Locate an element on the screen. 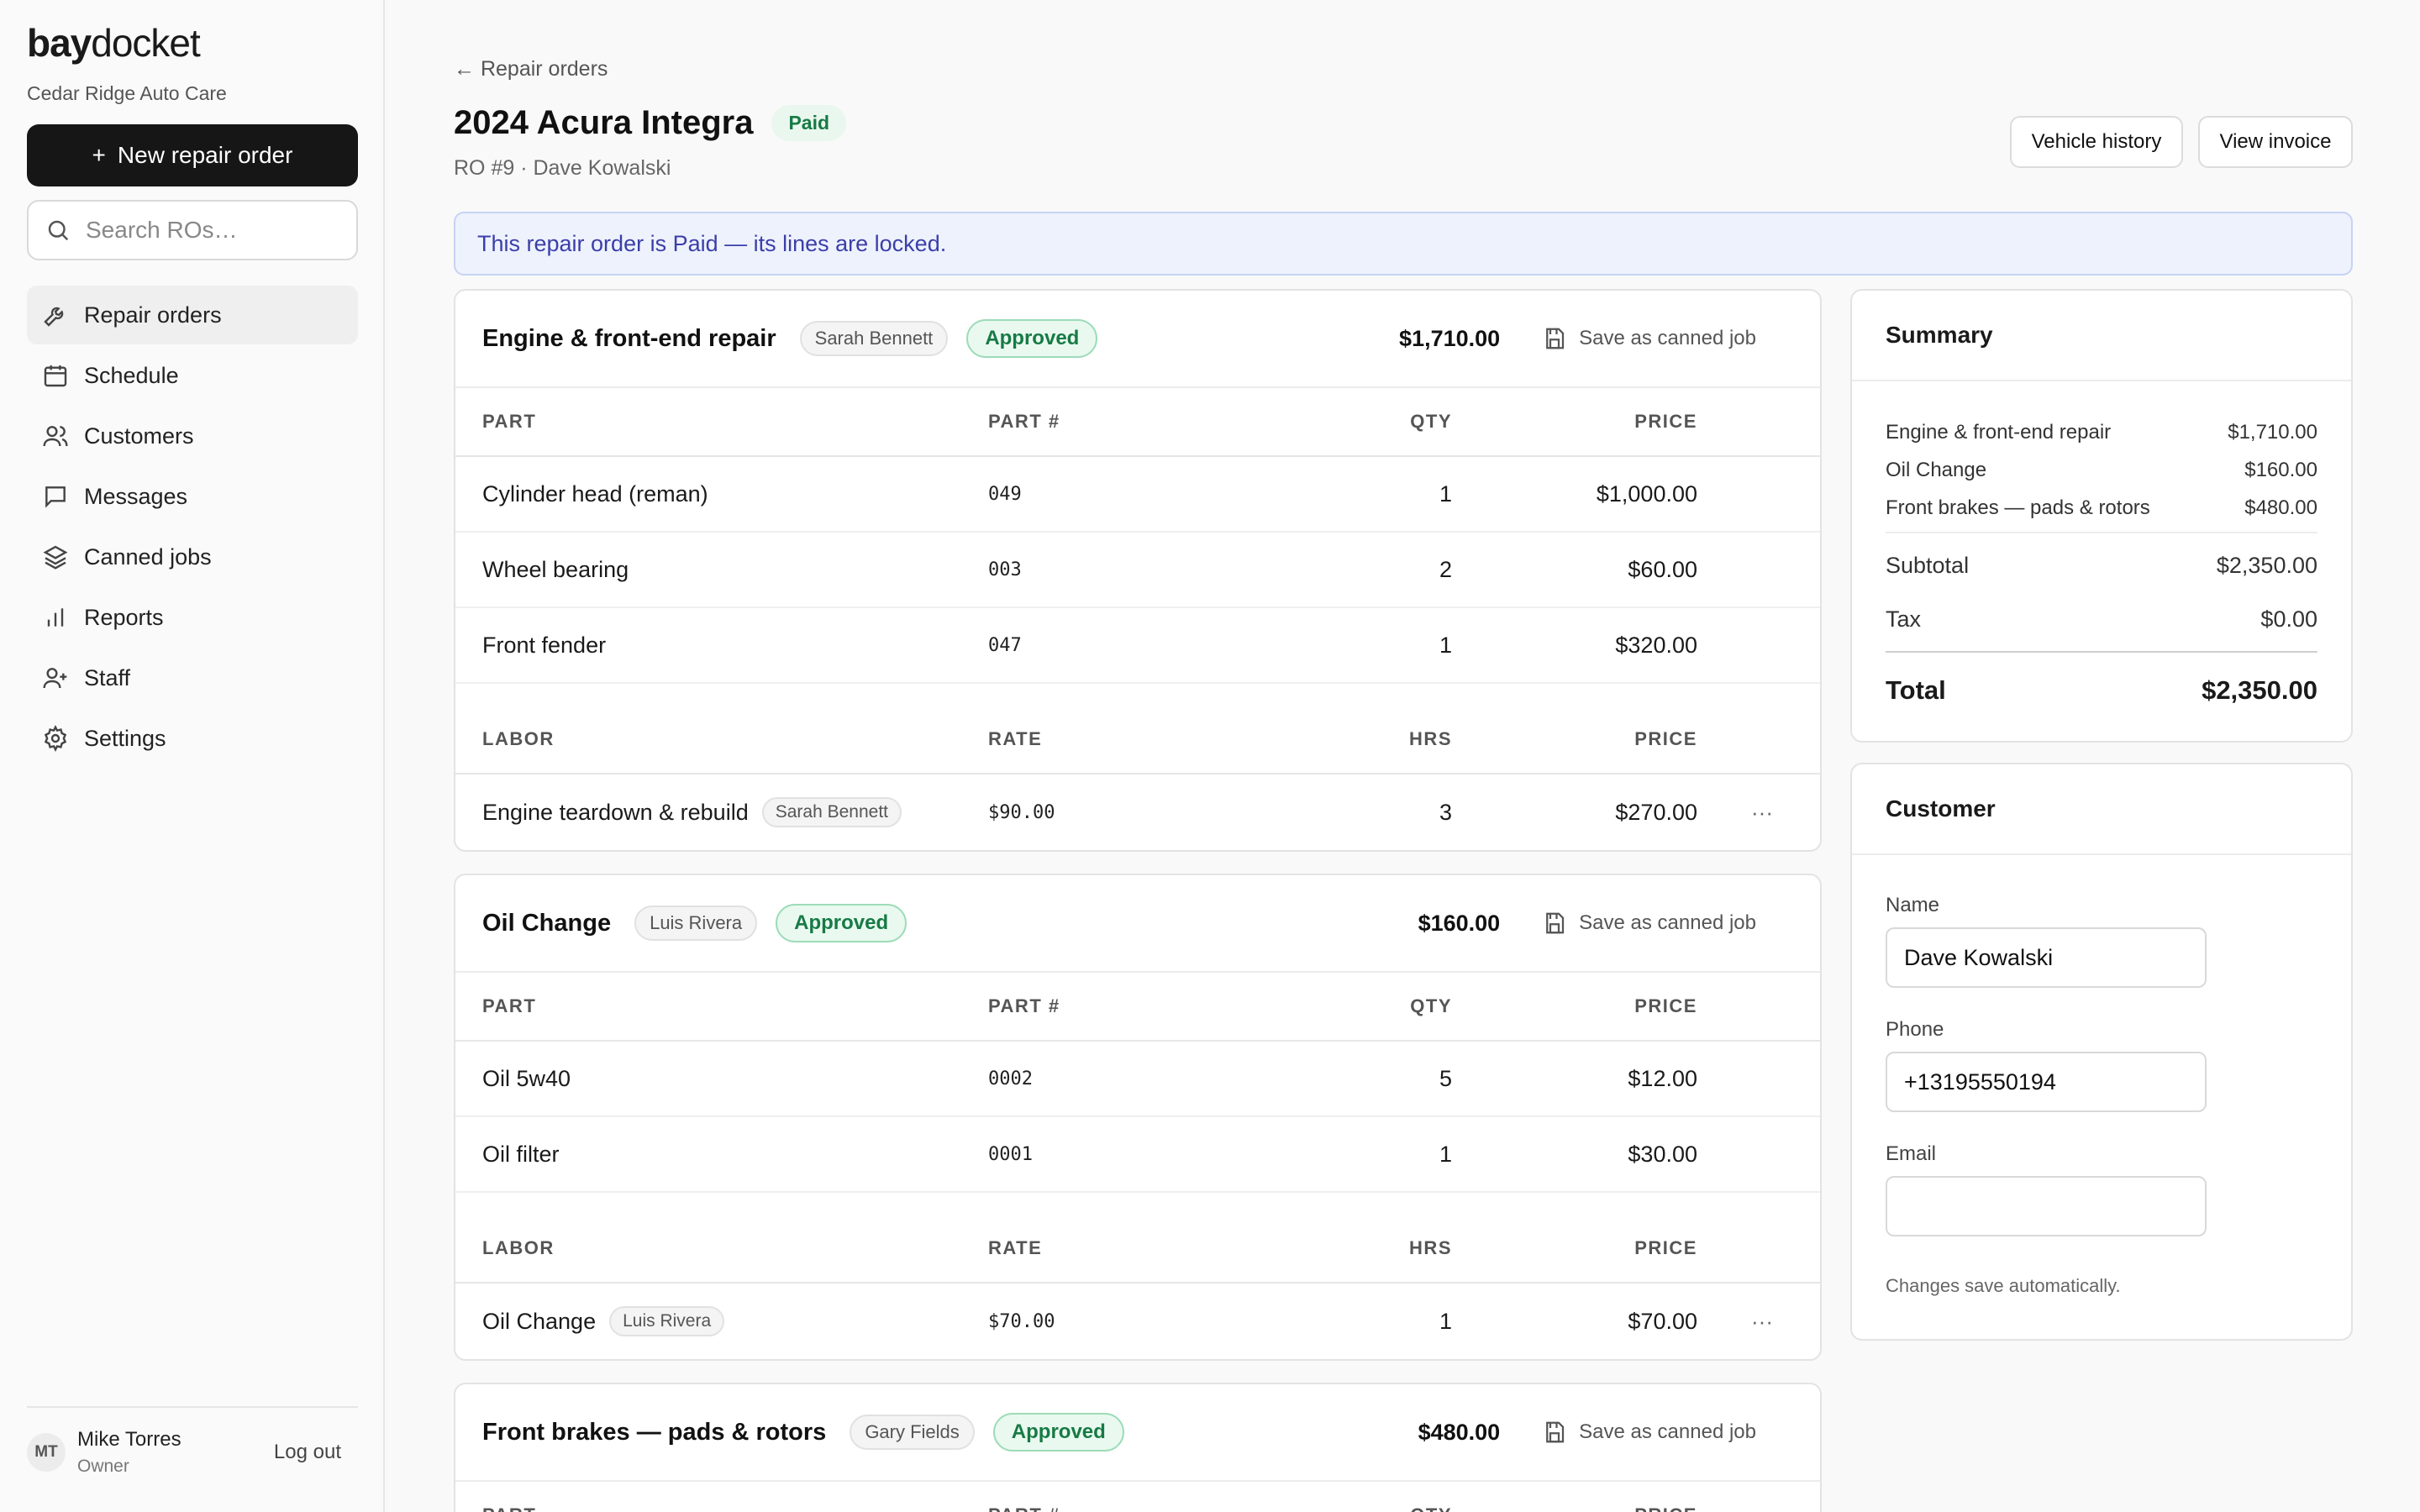 This screenshot has height=1512, width=2420. summary-line: Engine & front-end repair $1,710.00 is located at coordinates (2101, 432).